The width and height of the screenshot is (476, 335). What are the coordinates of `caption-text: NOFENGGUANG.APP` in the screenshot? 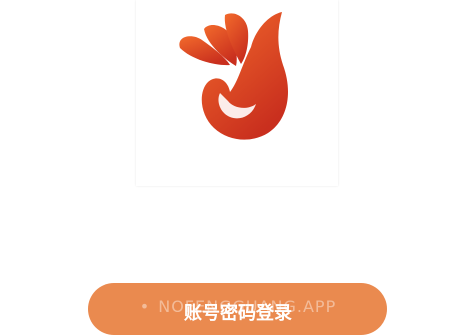 It's located at (247, 306).